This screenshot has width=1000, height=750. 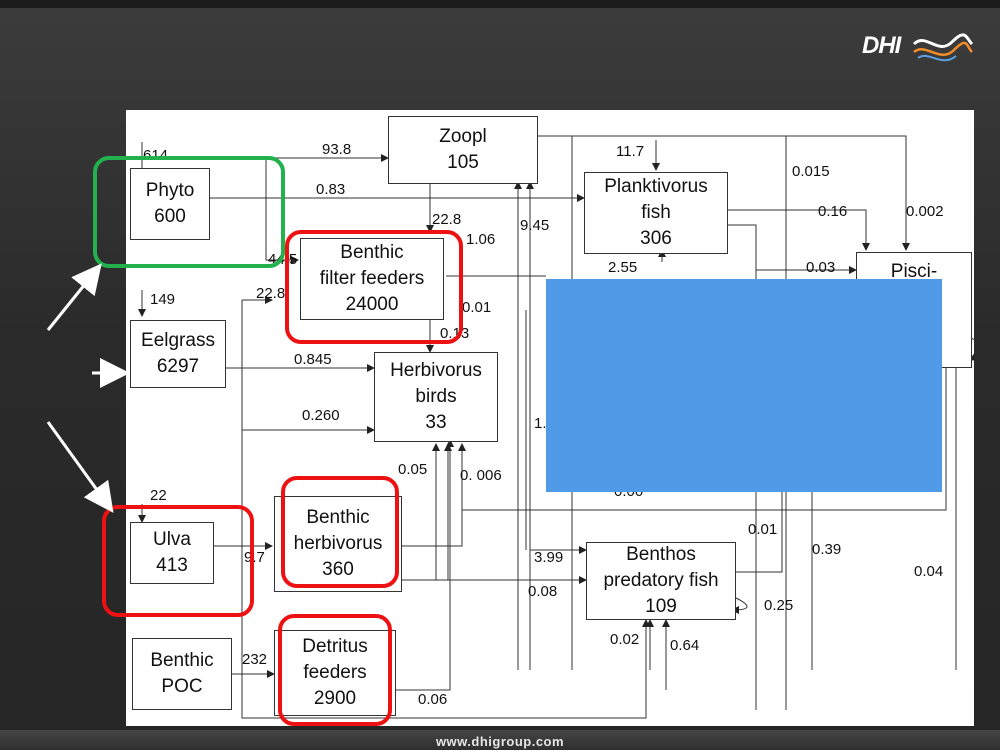 I want to click on flow-label: 0.02, so click(x=625, y=639).